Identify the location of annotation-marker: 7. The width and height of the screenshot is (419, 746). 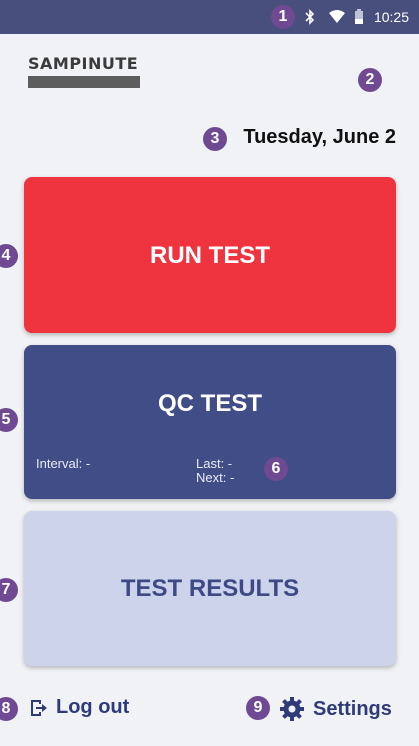
(9, 590).